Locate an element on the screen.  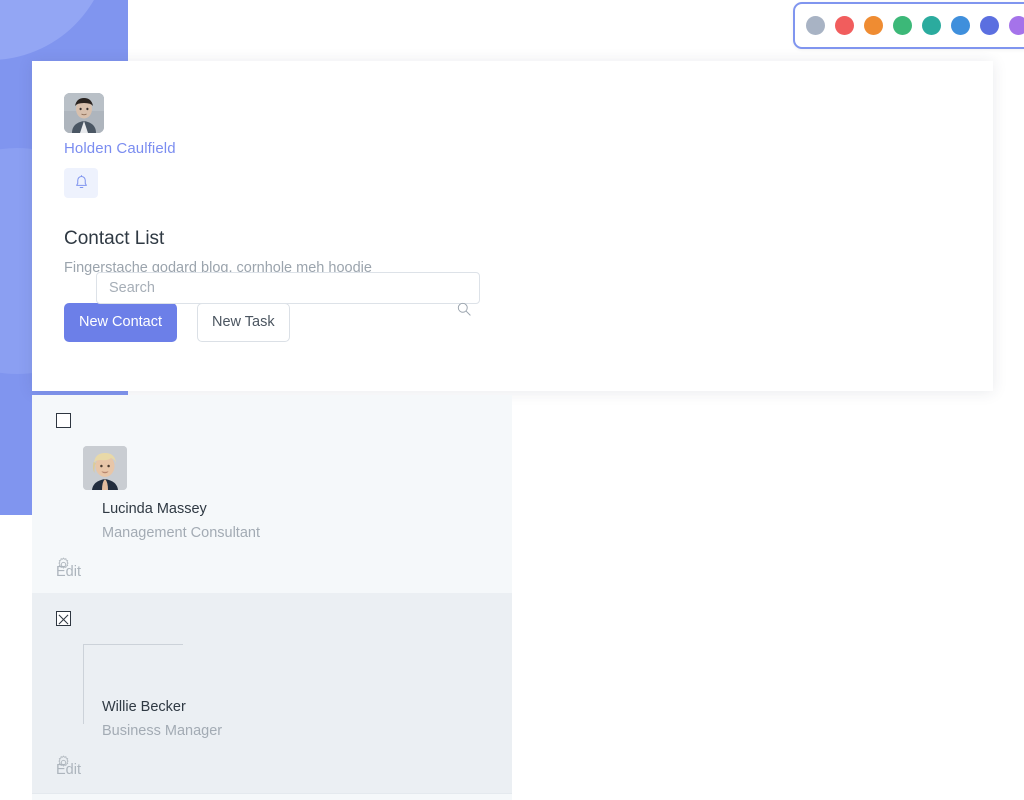
contact-title: Management Consultant is located at coordinates (181, 533).